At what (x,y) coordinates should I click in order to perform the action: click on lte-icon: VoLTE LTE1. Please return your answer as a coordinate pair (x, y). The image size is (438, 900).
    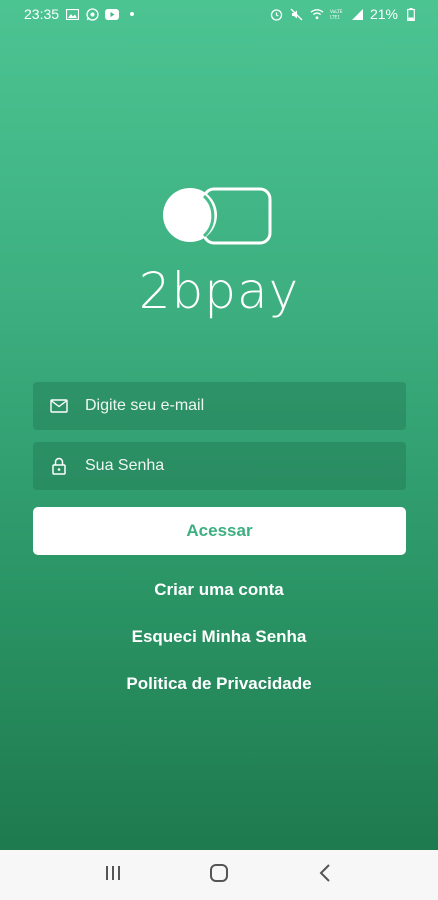
    Looking at the image, I should click on (337, 14).